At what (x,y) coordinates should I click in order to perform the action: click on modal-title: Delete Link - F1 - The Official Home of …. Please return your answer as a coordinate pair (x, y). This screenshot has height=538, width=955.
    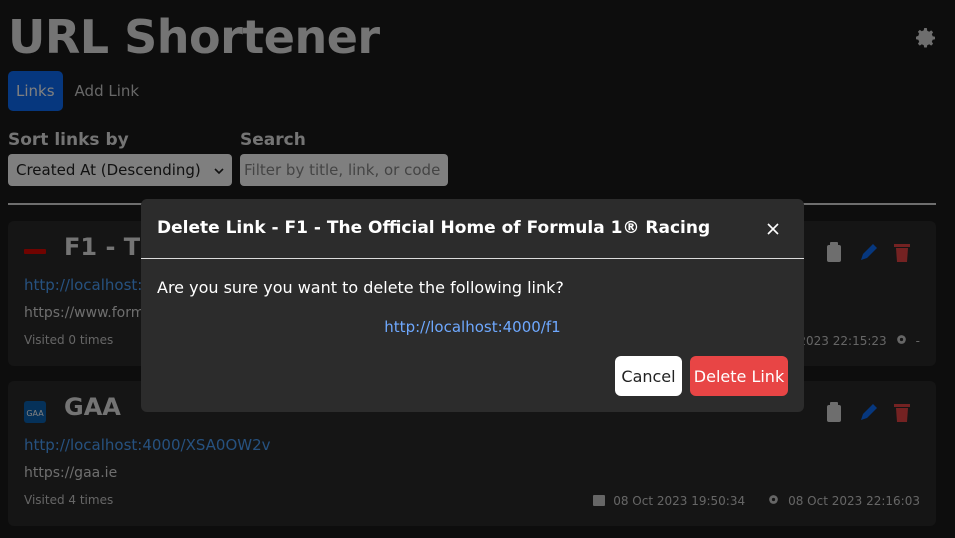
    Looking at the image, I should click on (434, 228).